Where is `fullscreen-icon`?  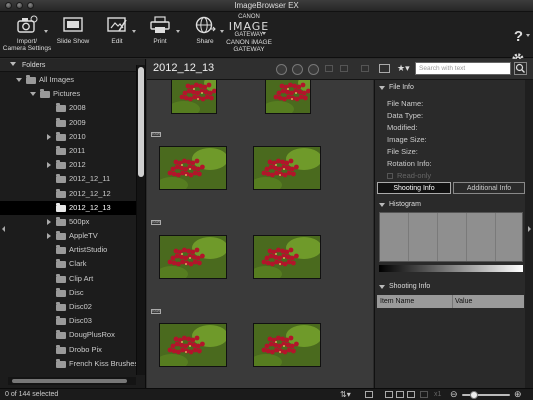 fullscreen-icon is located at coordinates (424, 394).